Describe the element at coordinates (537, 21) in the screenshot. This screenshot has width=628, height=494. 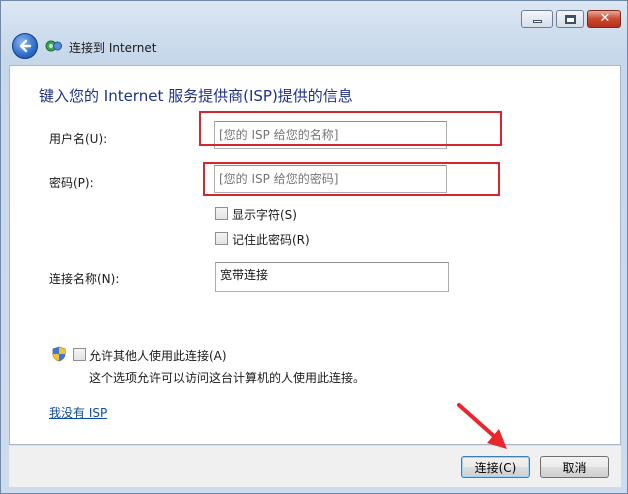
I see `minimize-icon` at that location.